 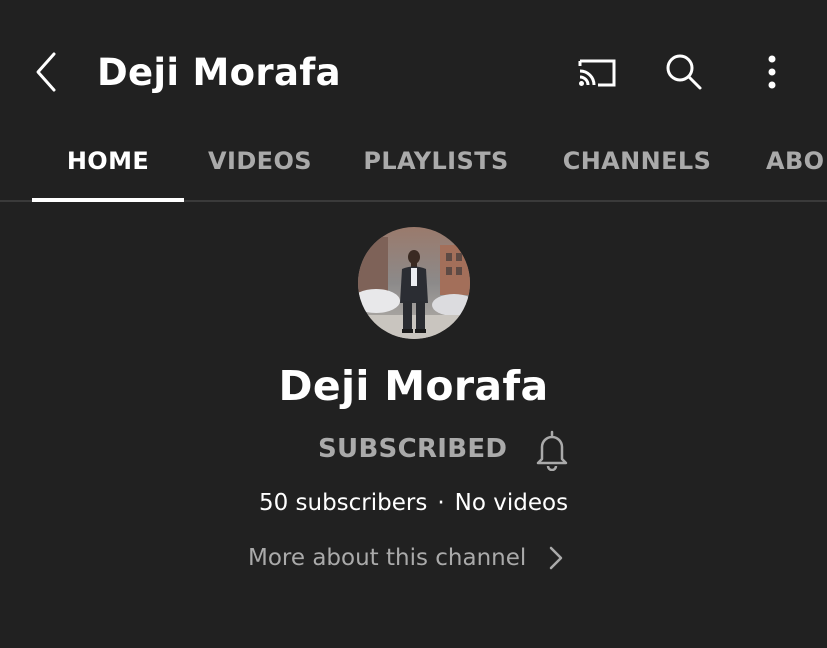 What do you see at coordinates (343, 503) in the screenshot?
I see `subscriber-count: 50 subscribers` at bounding box center [343, 503].